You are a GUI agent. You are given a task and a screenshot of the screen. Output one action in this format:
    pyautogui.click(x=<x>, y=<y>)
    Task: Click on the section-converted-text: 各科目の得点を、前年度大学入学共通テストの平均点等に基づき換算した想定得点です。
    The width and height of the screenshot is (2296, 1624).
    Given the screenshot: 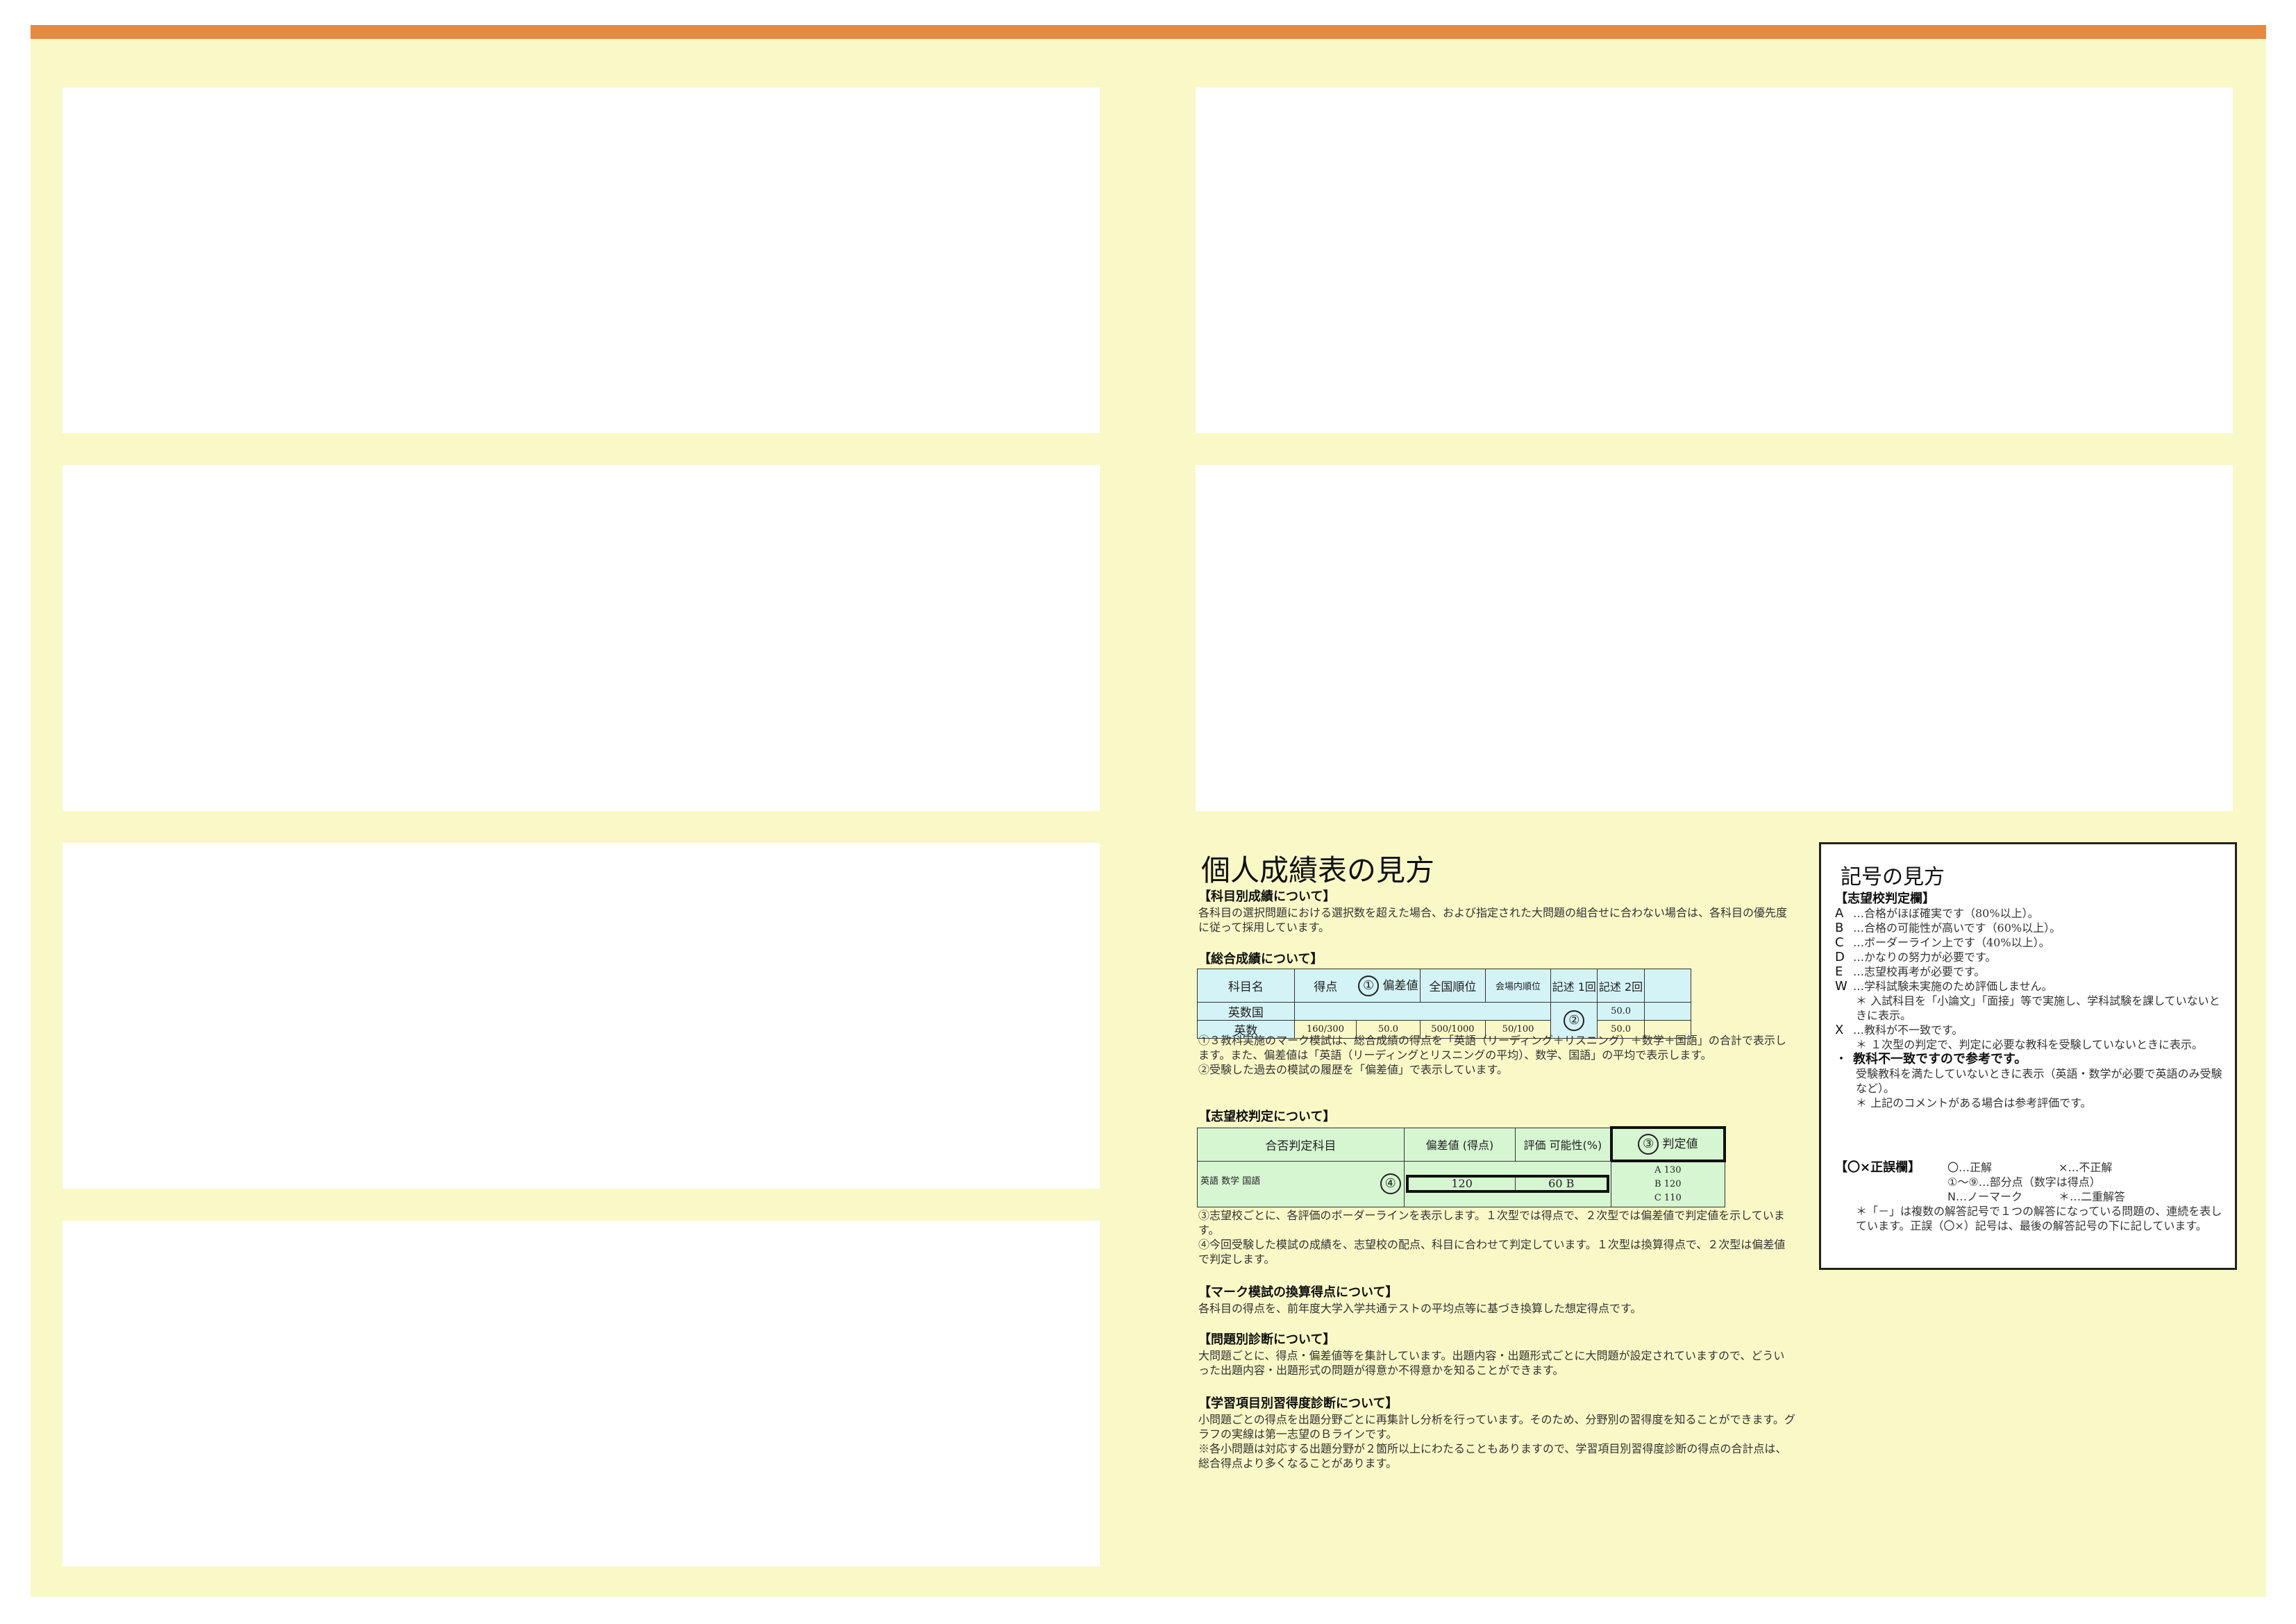 What is the action you would take?
    pyautogui.click(x=1420, y=1309)
    